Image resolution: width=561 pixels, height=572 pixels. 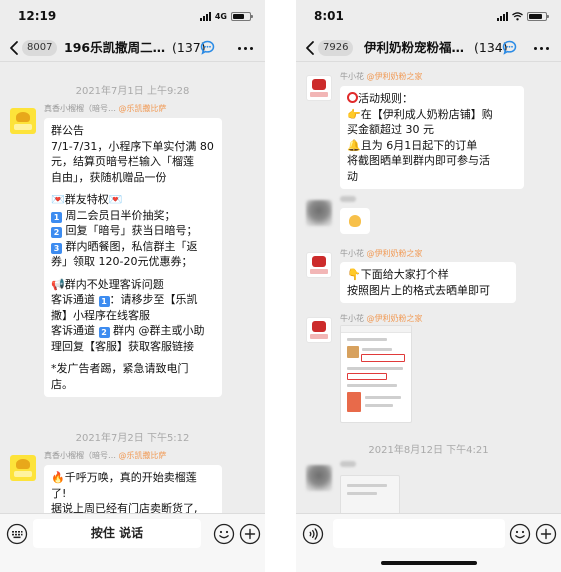 I want to click on keycap-two-icon: 2, so click(x=56, y=232).